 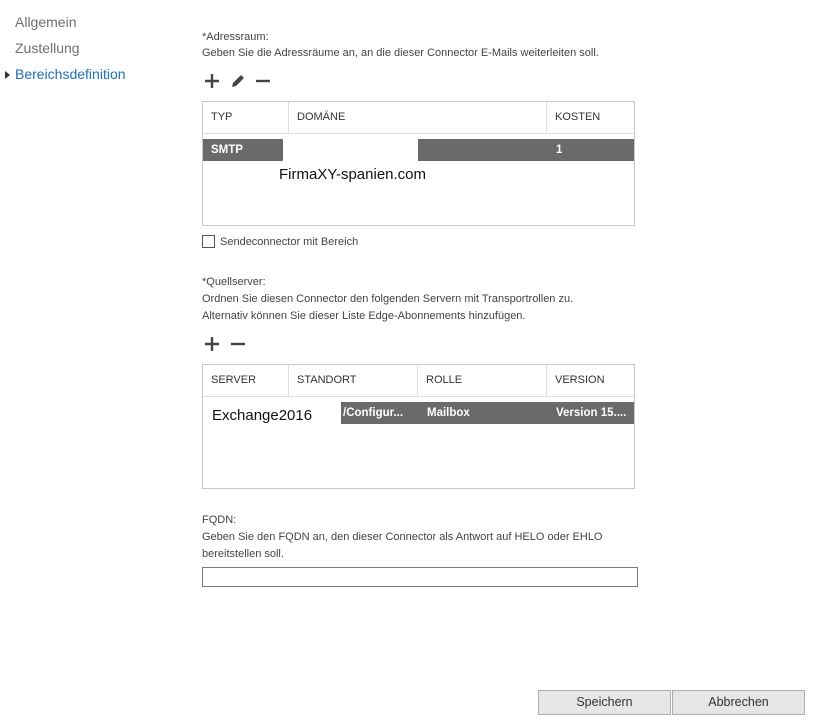 What do you see at coordinates (738, 702) in the screenshot?
I see `cancel-button: Abbrechen` at bounding box center [738, 702].